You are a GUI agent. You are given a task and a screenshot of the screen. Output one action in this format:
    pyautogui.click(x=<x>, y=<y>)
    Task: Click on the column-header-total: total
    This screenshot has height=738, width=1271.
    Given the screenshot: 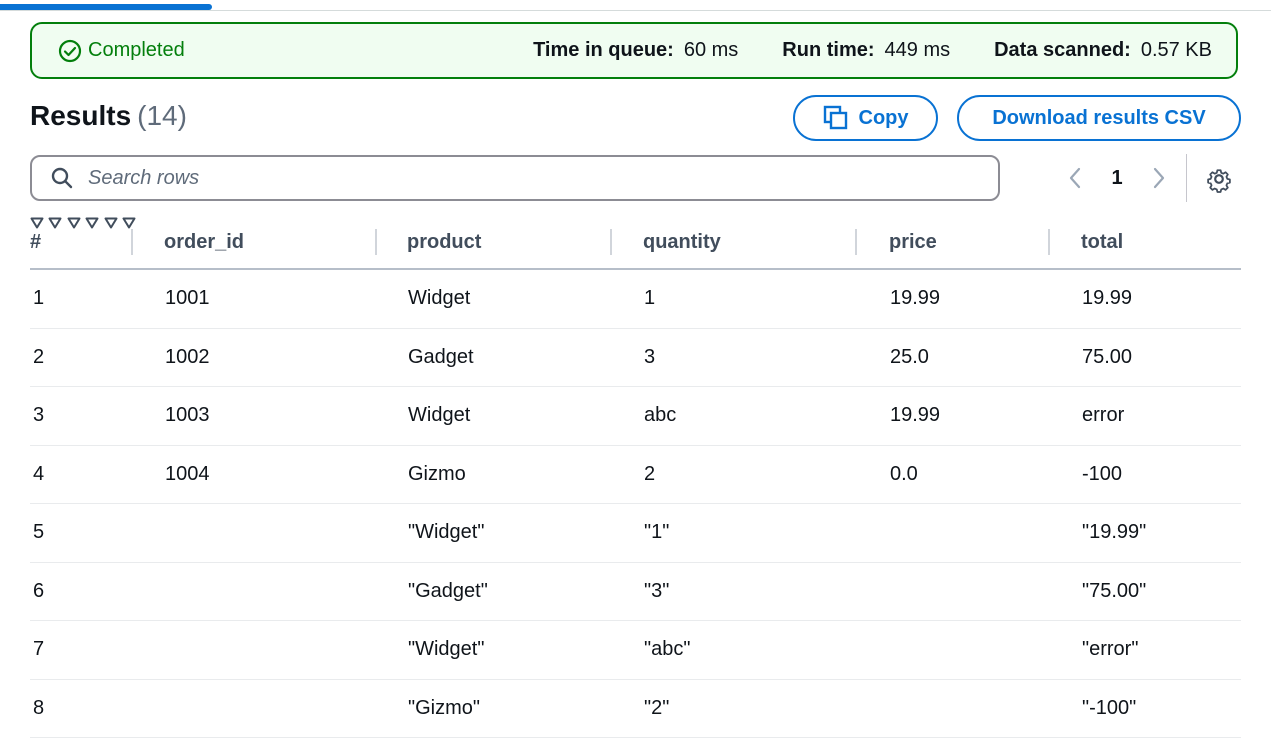 What is the action you would take?
    pyautogui.click(x=1102, y=242)
    